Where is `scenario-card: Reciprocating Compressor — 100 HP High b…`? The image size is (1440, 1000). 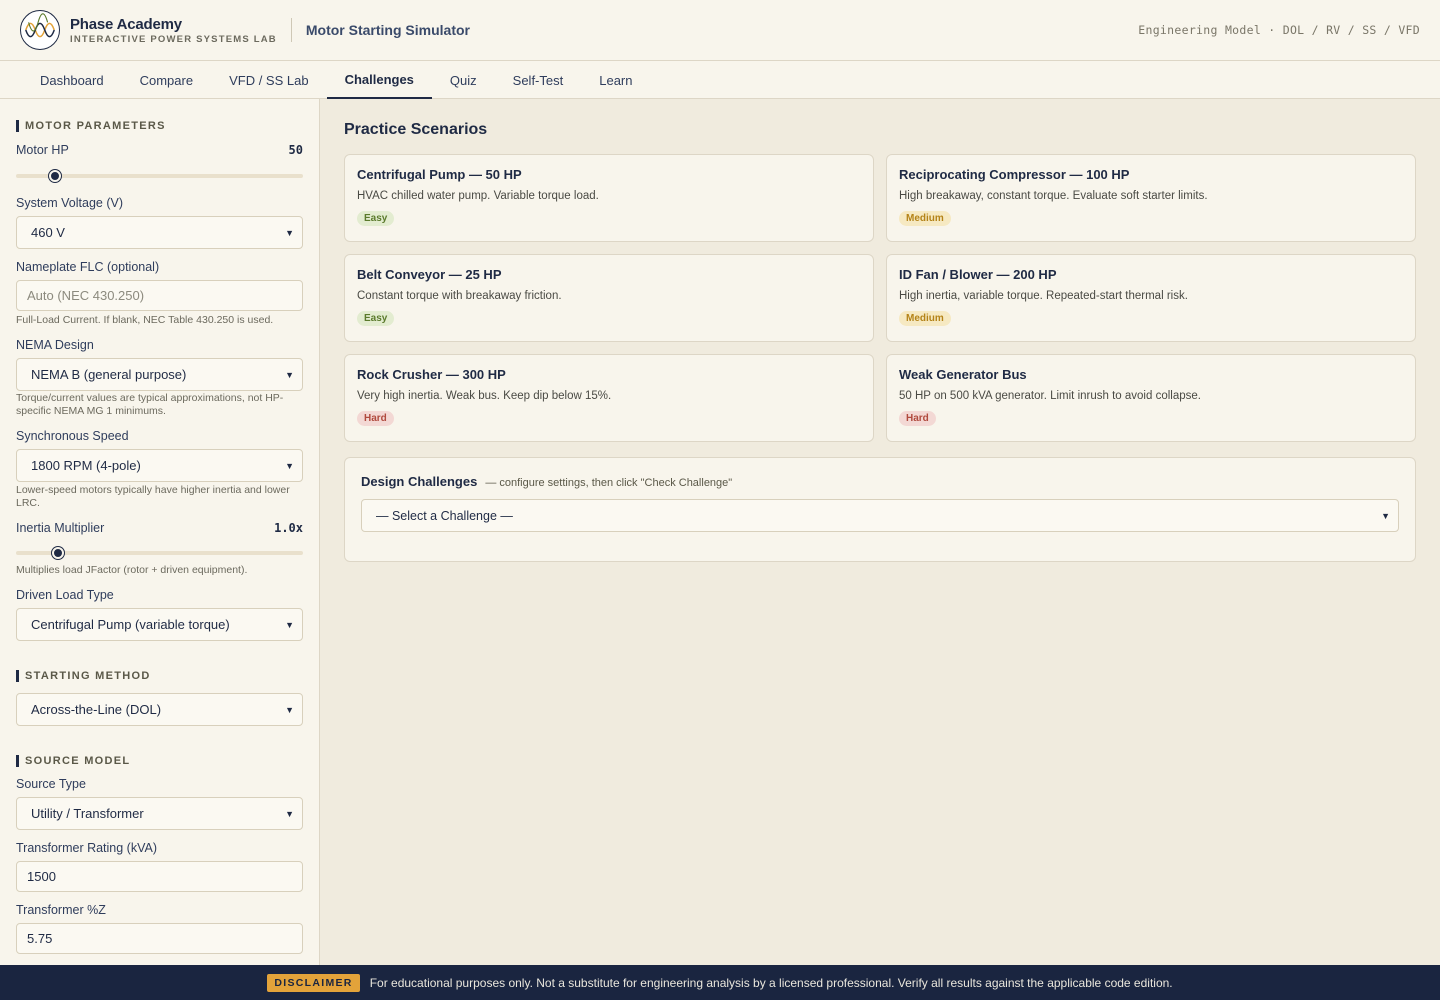
scenario-card: Reciprocating Compressor — 100 HP High b… is located at coordinates (1151, 198).